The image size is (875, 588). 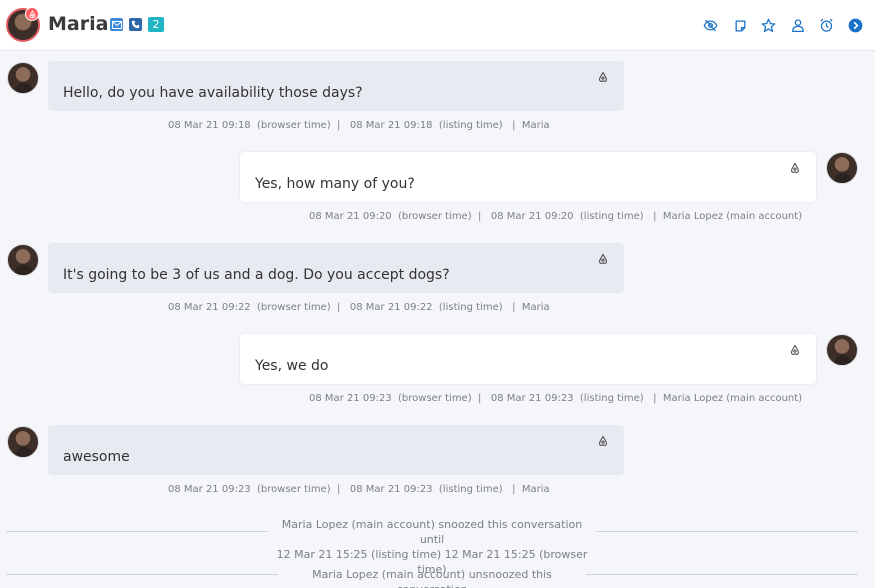 What do you see at coordinates (156, 24) in the screenshot?
I see `unread-count-badge: 2` at bounding box center [156, 24].